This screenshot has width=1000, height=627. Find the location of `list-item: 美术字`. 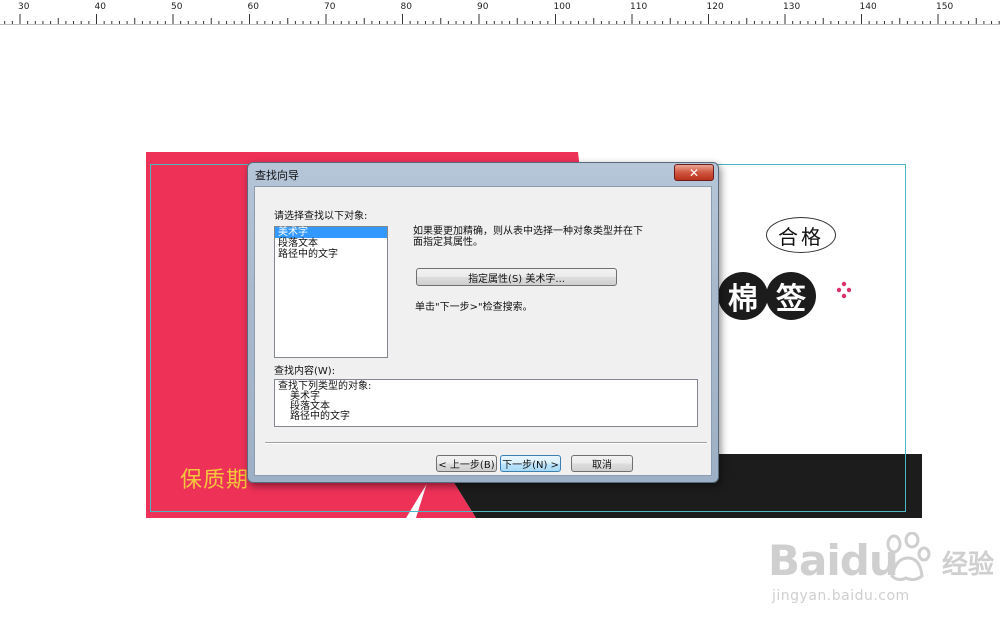

list-item: 美术字 is located at coordinates (331, 232).